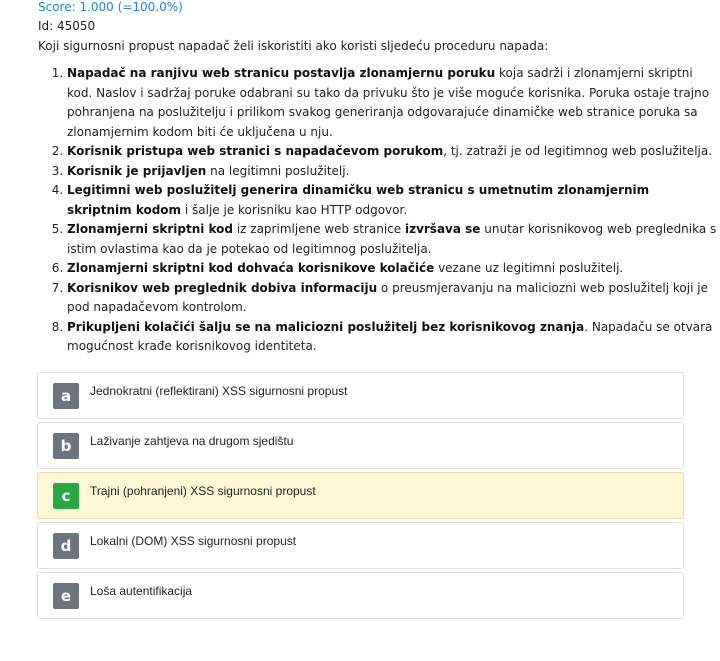 The height and width of the screenshot is (661, 720). I want to click on option-text: Lokalni (DOM) XSS sigurnosni propust, so click(193, 541).